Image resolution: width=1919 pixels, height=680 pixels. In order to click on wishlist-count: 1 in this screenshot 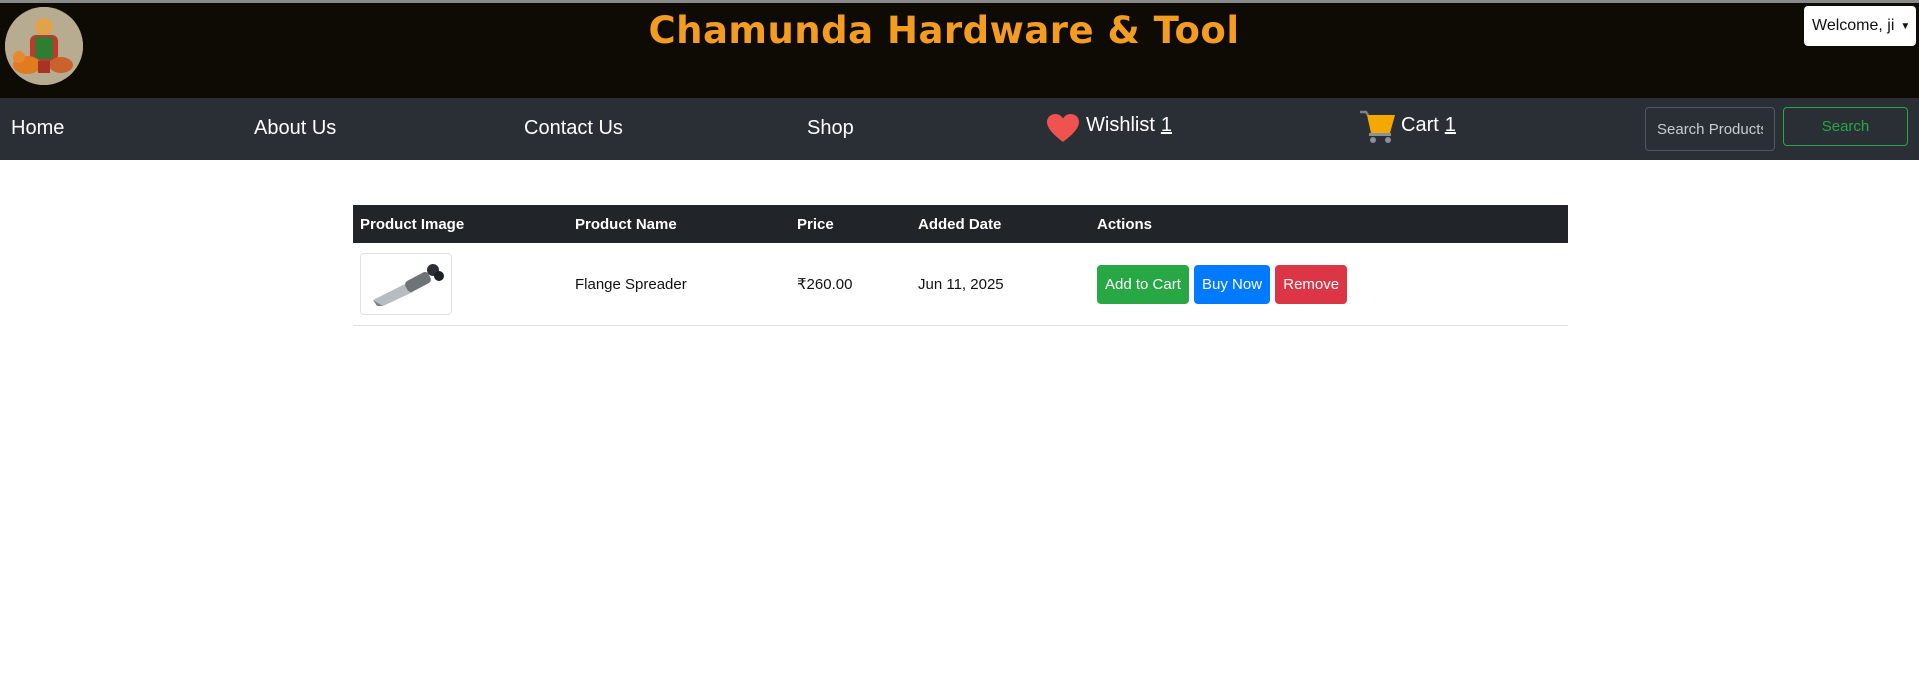, I will do `click(1166, 125)`.